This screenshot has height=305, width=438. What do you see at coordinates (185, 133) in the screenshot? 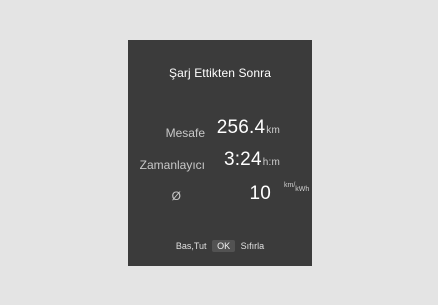
I see `distance-label: Mesafe` at bounding box center [185, 133].